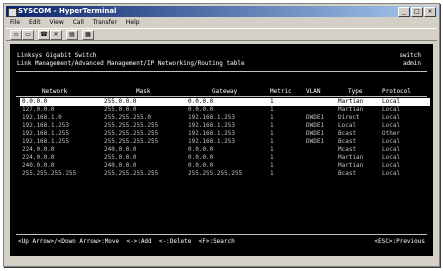  I want to click on cell-type: Mcast, so click(347, 149).